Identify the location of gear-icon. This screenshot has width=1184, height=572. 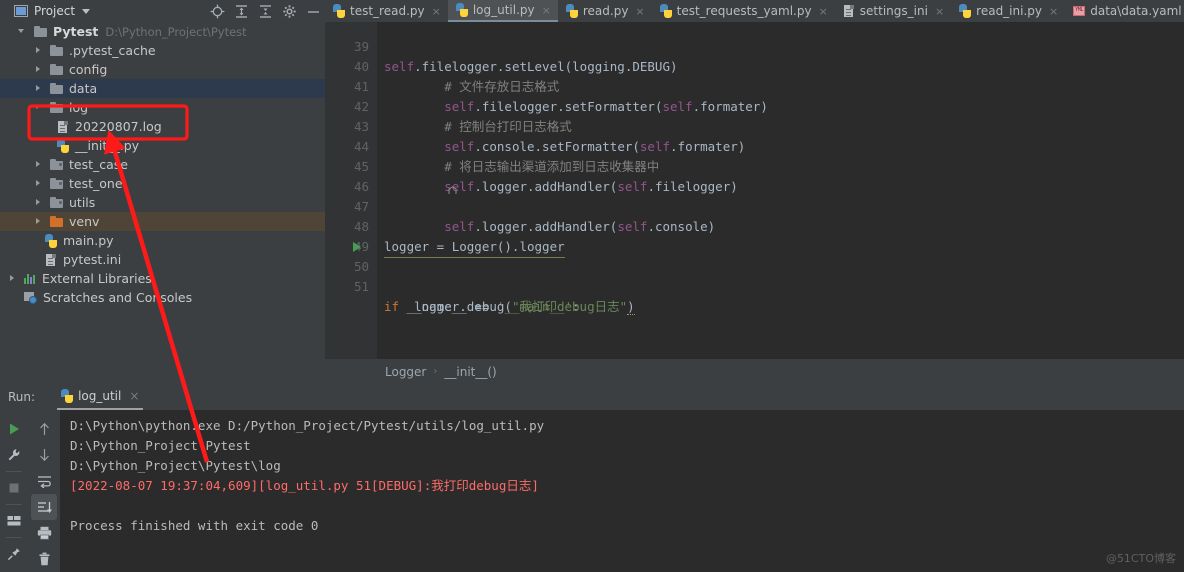
(289, 11).